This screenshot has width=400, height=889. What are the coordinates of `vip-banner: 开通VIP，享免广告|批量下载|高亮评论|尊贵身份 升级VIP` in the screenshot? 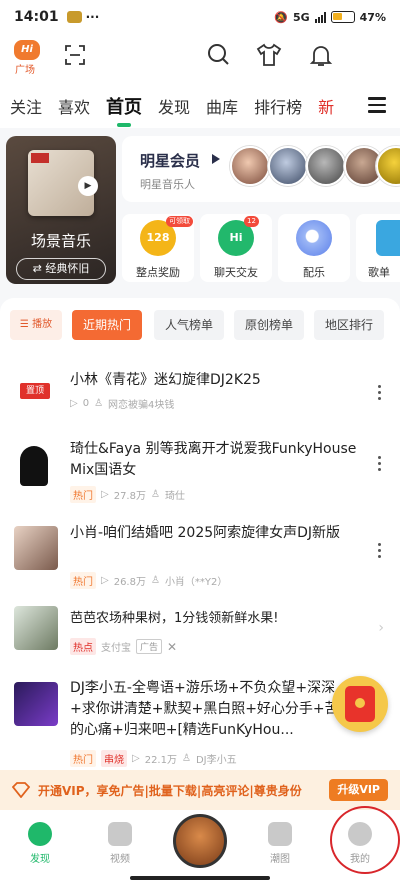 It's located at (200, 790).